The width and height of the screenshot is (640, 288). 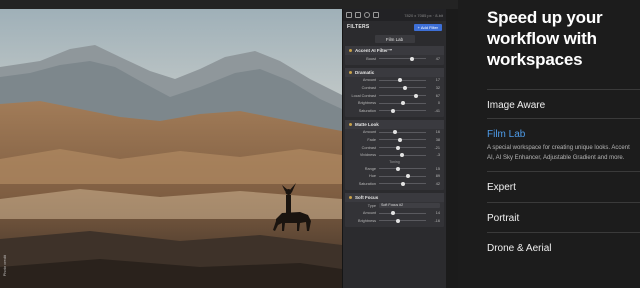 What do you see at coordinates (437, 110) in the screenshot?
I see `slider-value: -41` at bounding box center [437, 110].